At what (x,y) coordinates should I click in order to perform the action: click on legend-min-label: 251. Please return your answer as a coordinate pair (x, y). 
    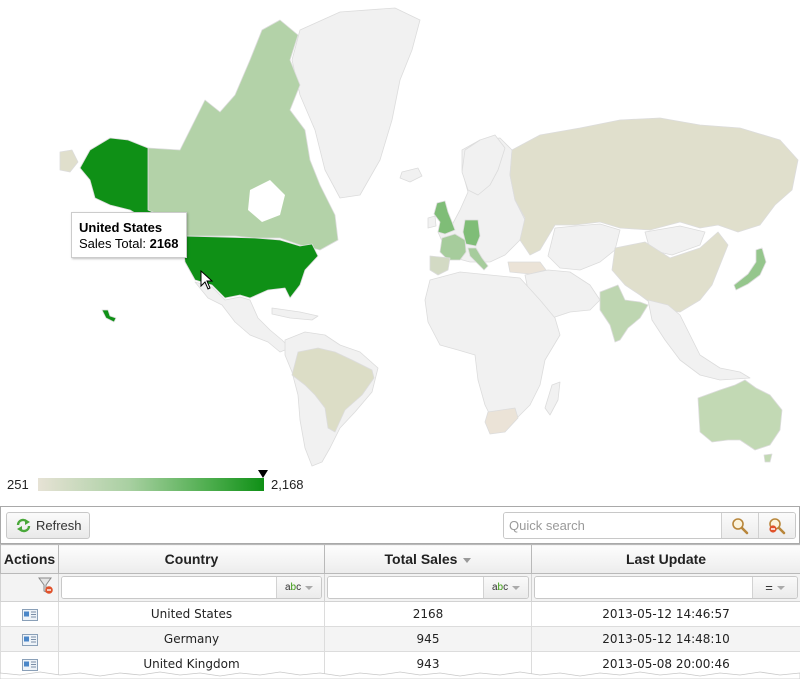
    Looking at the image, I should click on (18, 484).